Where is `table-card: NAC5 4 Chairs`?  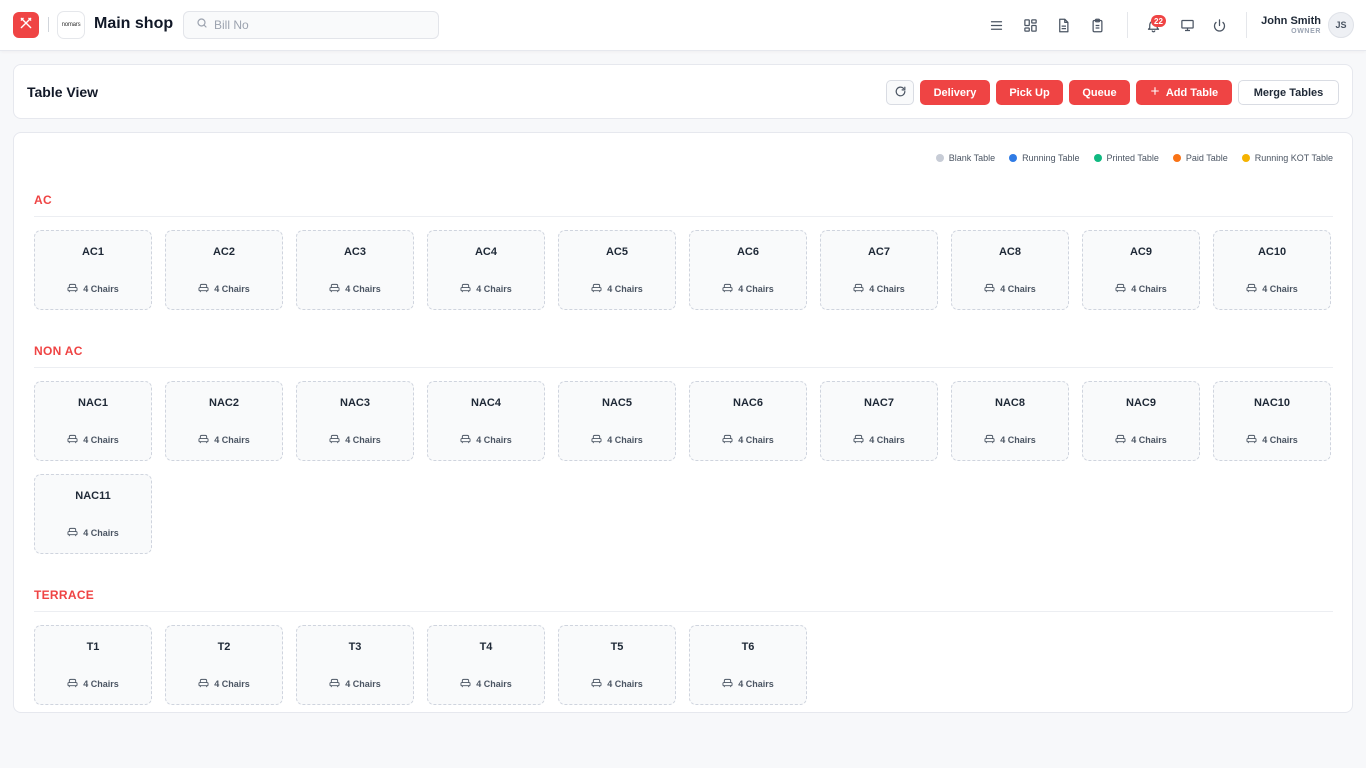
table-card: NAC5 4 Chairs is located at coordinates (617, 421).